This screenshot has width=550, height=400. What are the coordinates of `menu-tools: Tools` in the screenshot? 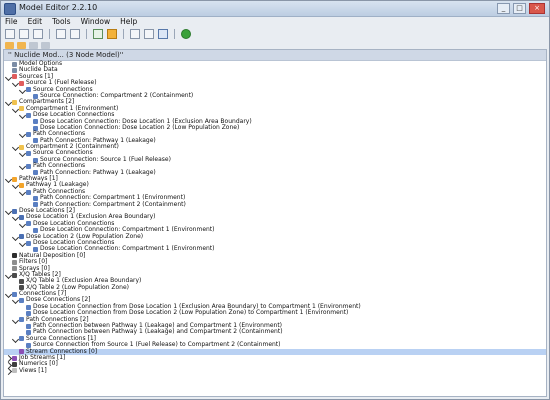 It's located at (61, 21).